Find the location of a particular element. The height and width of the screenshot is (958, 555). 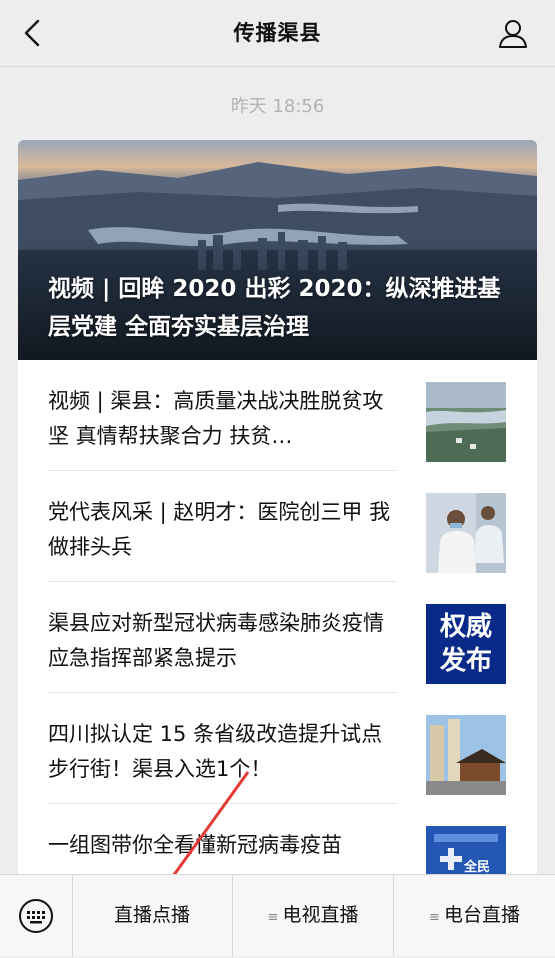

badge-text: 权威 is located at coordinates (465, 627).